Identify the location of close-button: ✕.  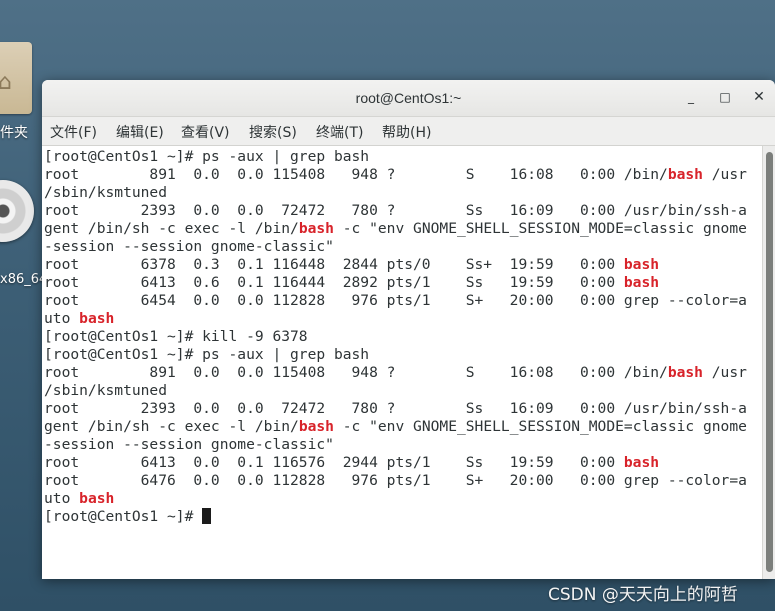
(759, 97).